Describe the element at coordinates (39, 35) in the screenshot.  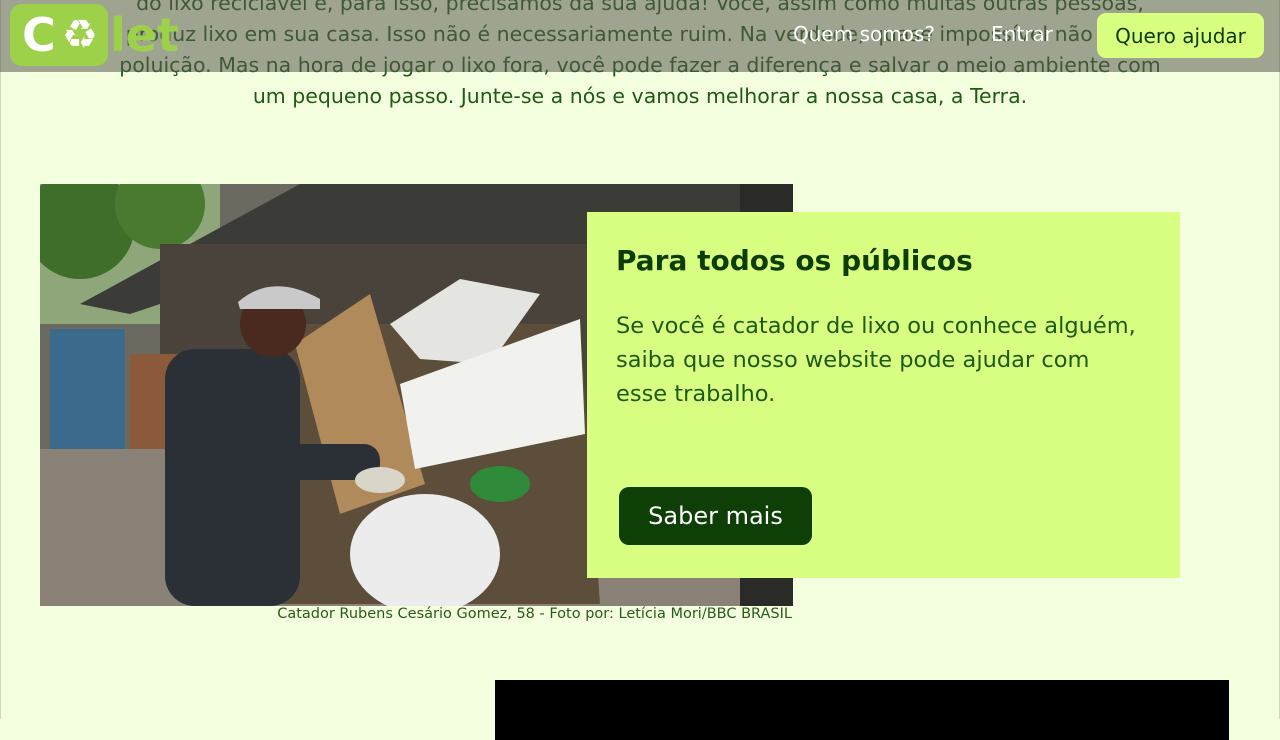
I see `logo-letter-c: C` at that location.